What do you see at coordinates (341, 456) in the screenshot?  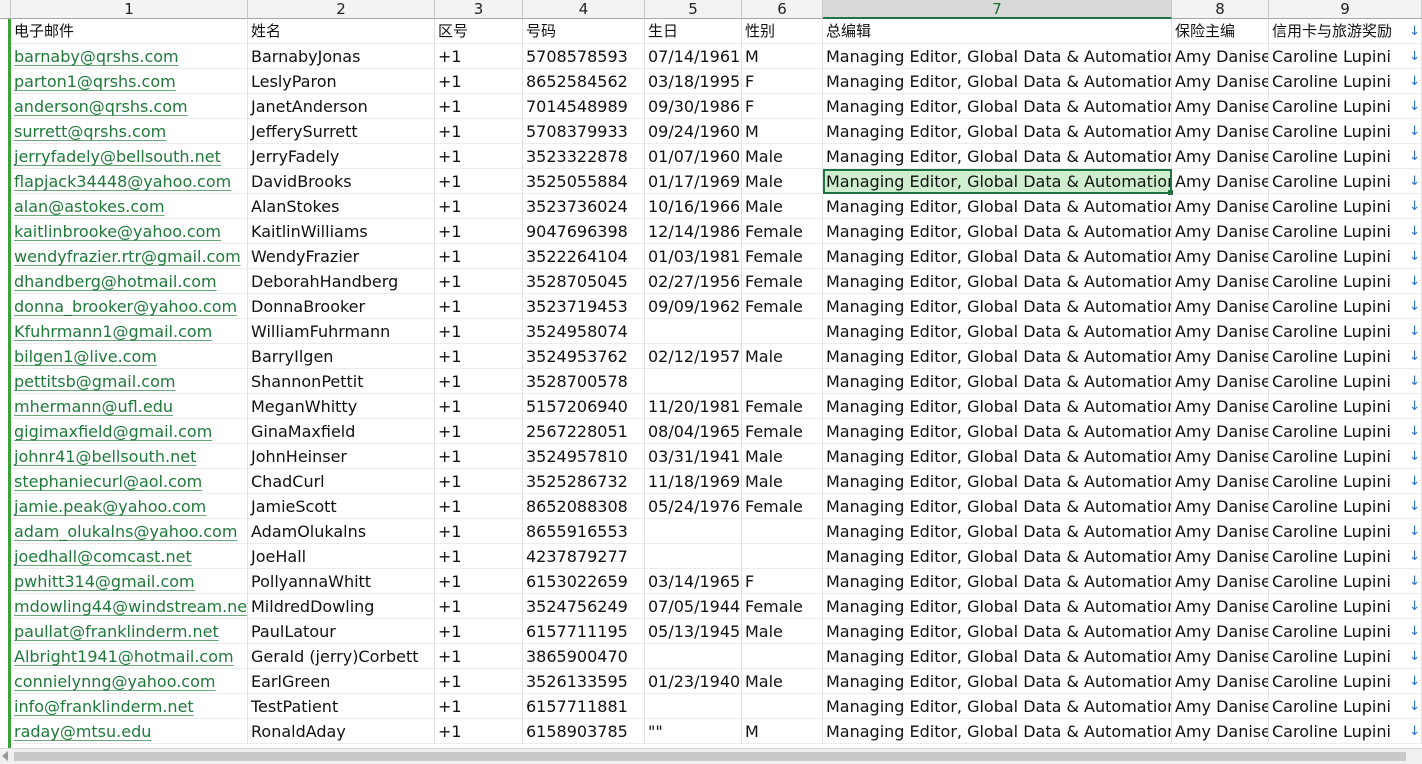 I see `cell-col-2: JohnHeinser` at bounding box center [341, 456].